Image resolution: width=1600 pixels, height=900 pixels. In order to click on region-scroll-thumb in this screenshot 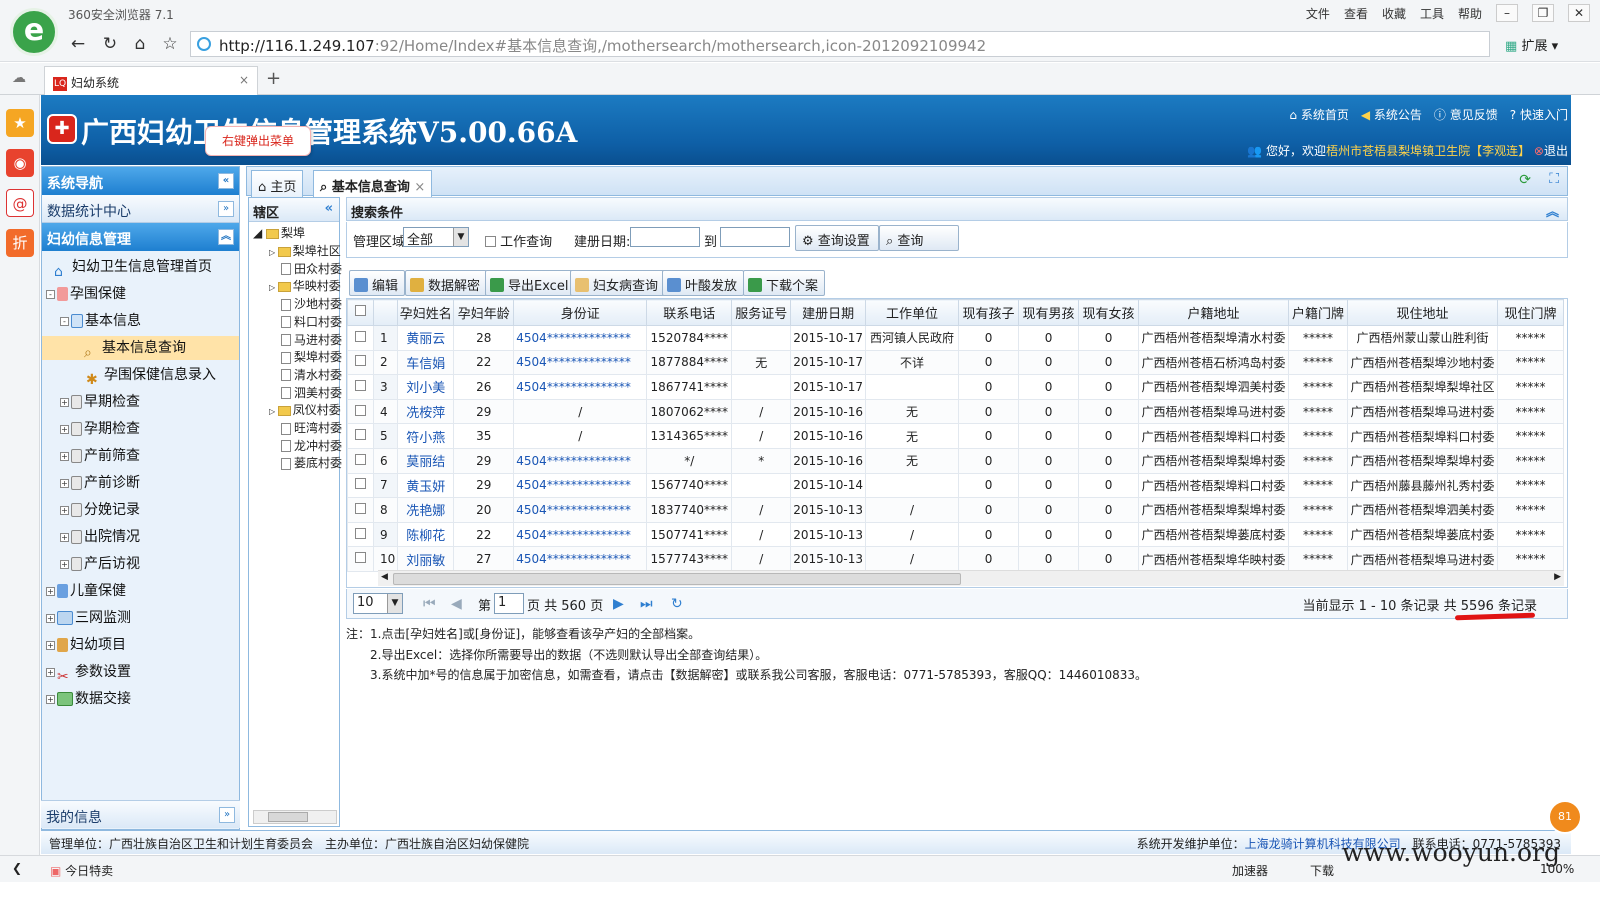, I will do `click(288, 817)`.